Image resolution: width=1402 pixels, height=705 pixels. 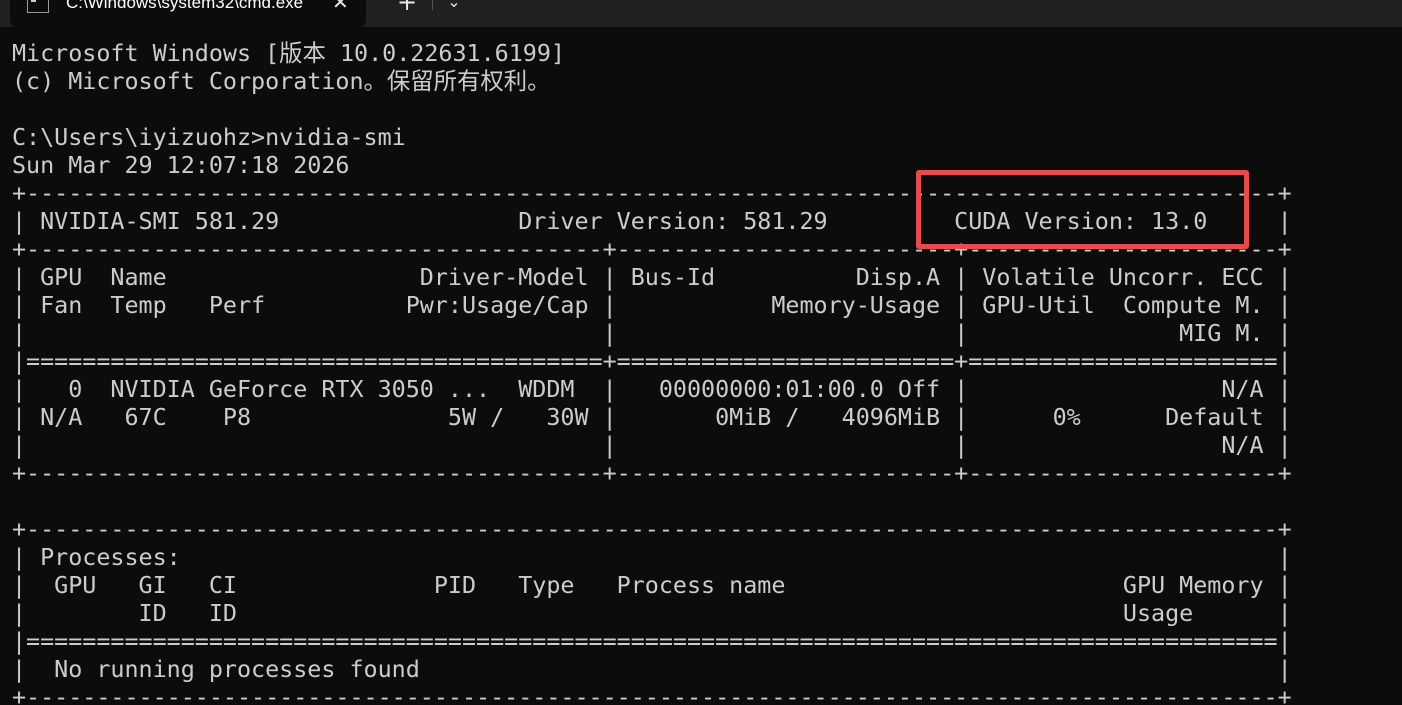 What do you see at coordinates (652, 557) in the screenshot?
I see `processes-title: | Processes: |` at bounding box center [652, 557].